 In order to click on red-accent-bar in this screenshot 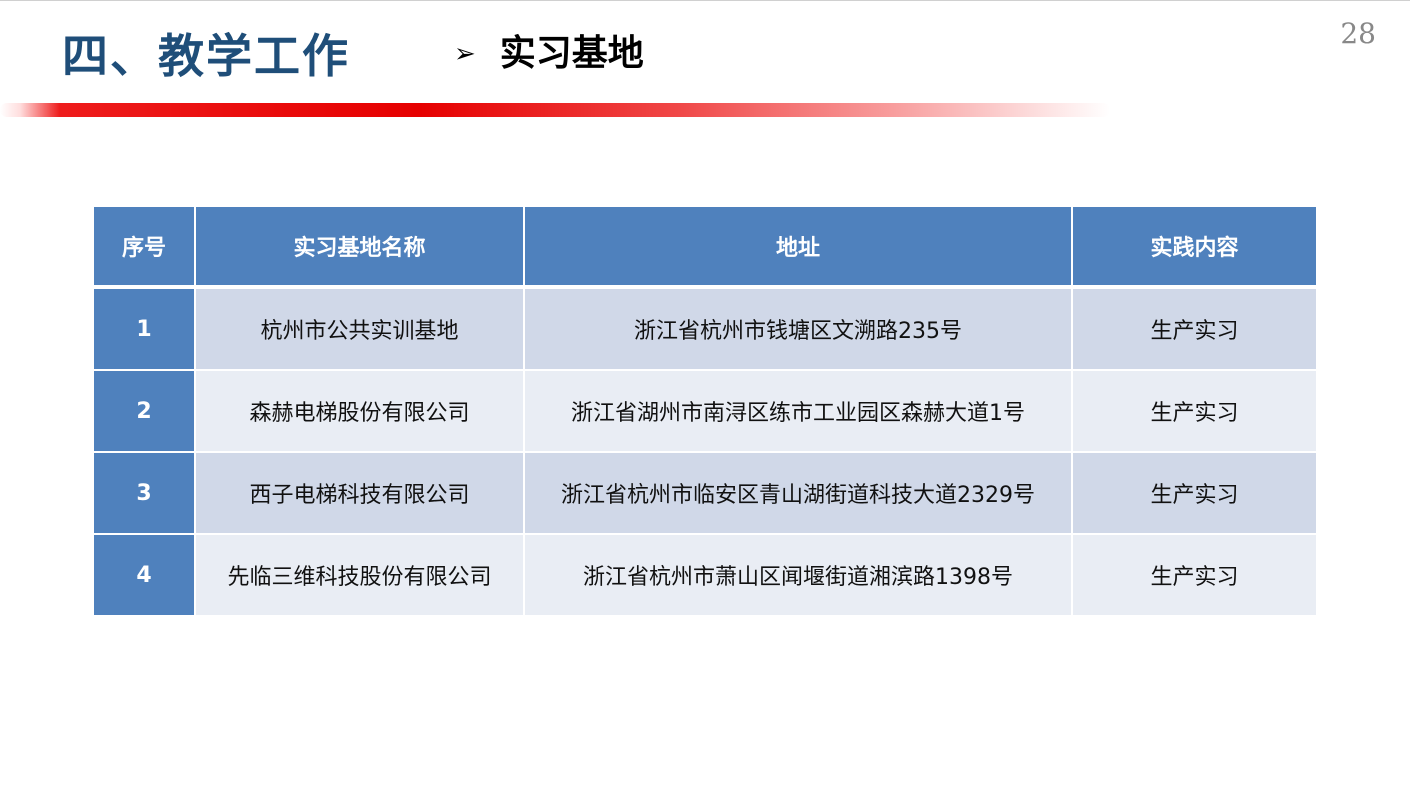, I will do `click(555, 110)`.